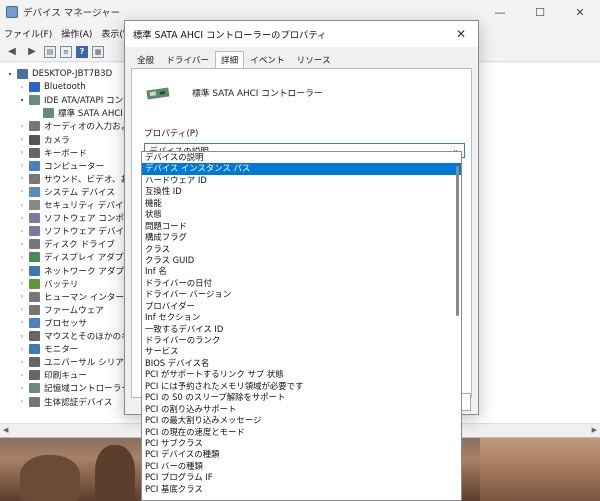 Image resolution: width=600 pixels, height=501 pixels. Describe the element at coordinates (301, 180) in the screenshot. I see `dropdown-option: ハードウェア ID` at that location.